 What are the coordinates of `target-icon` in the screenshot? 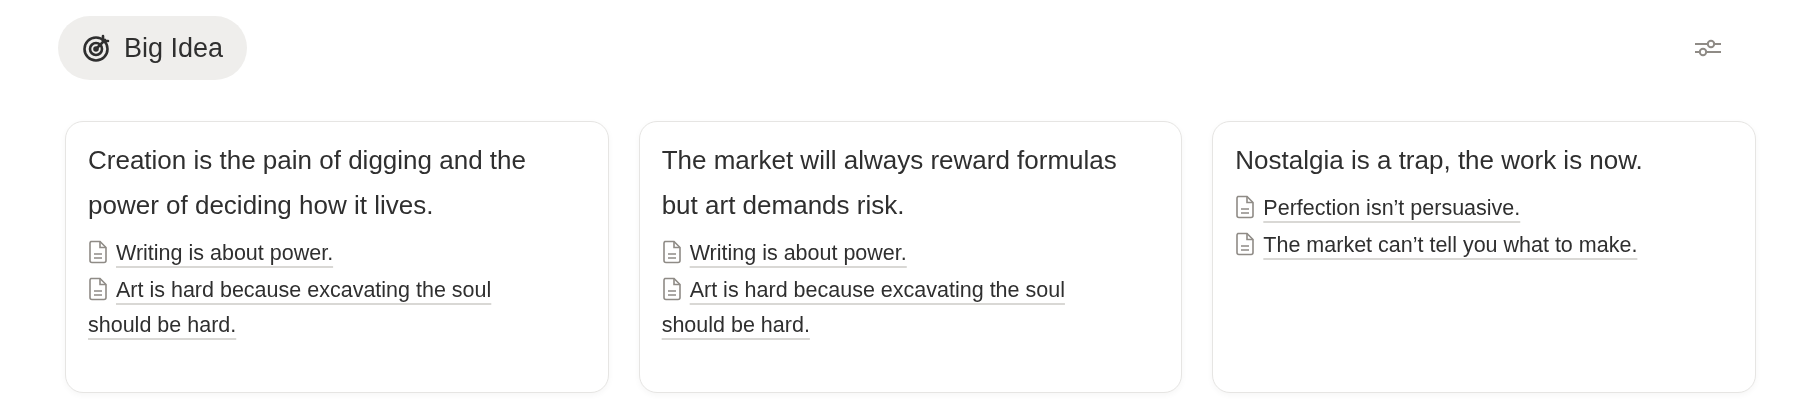 It's located at (97, 48).